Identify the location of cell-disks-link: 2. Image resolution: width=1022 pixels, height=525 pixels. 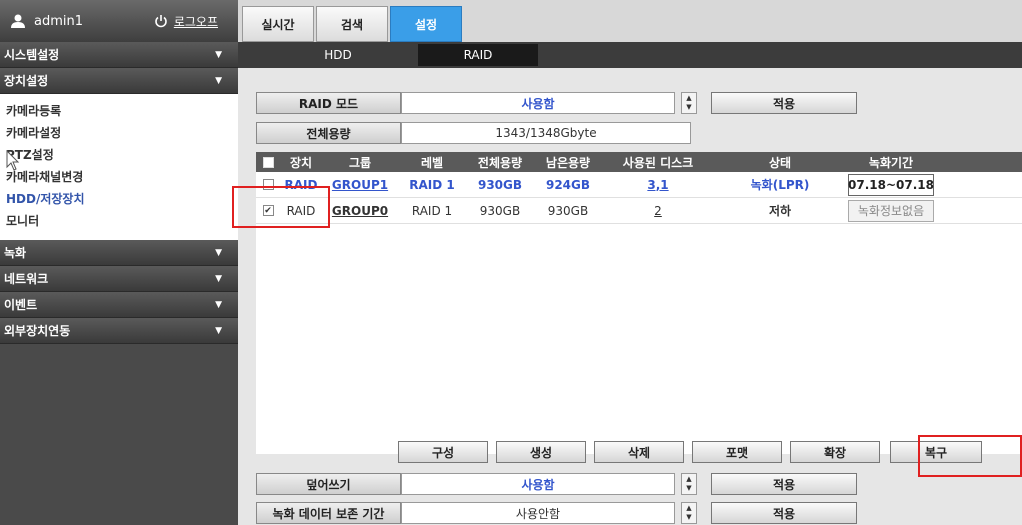
(658, 211).